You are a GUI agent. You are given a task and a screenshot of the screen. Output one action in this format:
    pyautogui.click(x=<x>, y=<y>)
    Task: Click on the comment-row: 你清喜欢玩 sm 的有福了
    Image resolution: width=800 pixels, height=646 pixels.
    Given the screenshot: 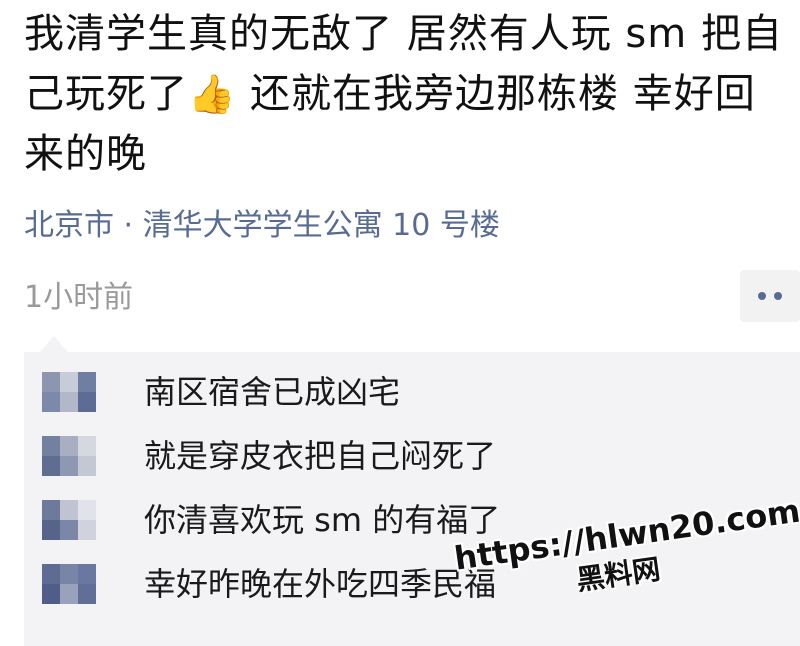 What is the action you would take?
    pyautogui.click(x=412, y=520)
    